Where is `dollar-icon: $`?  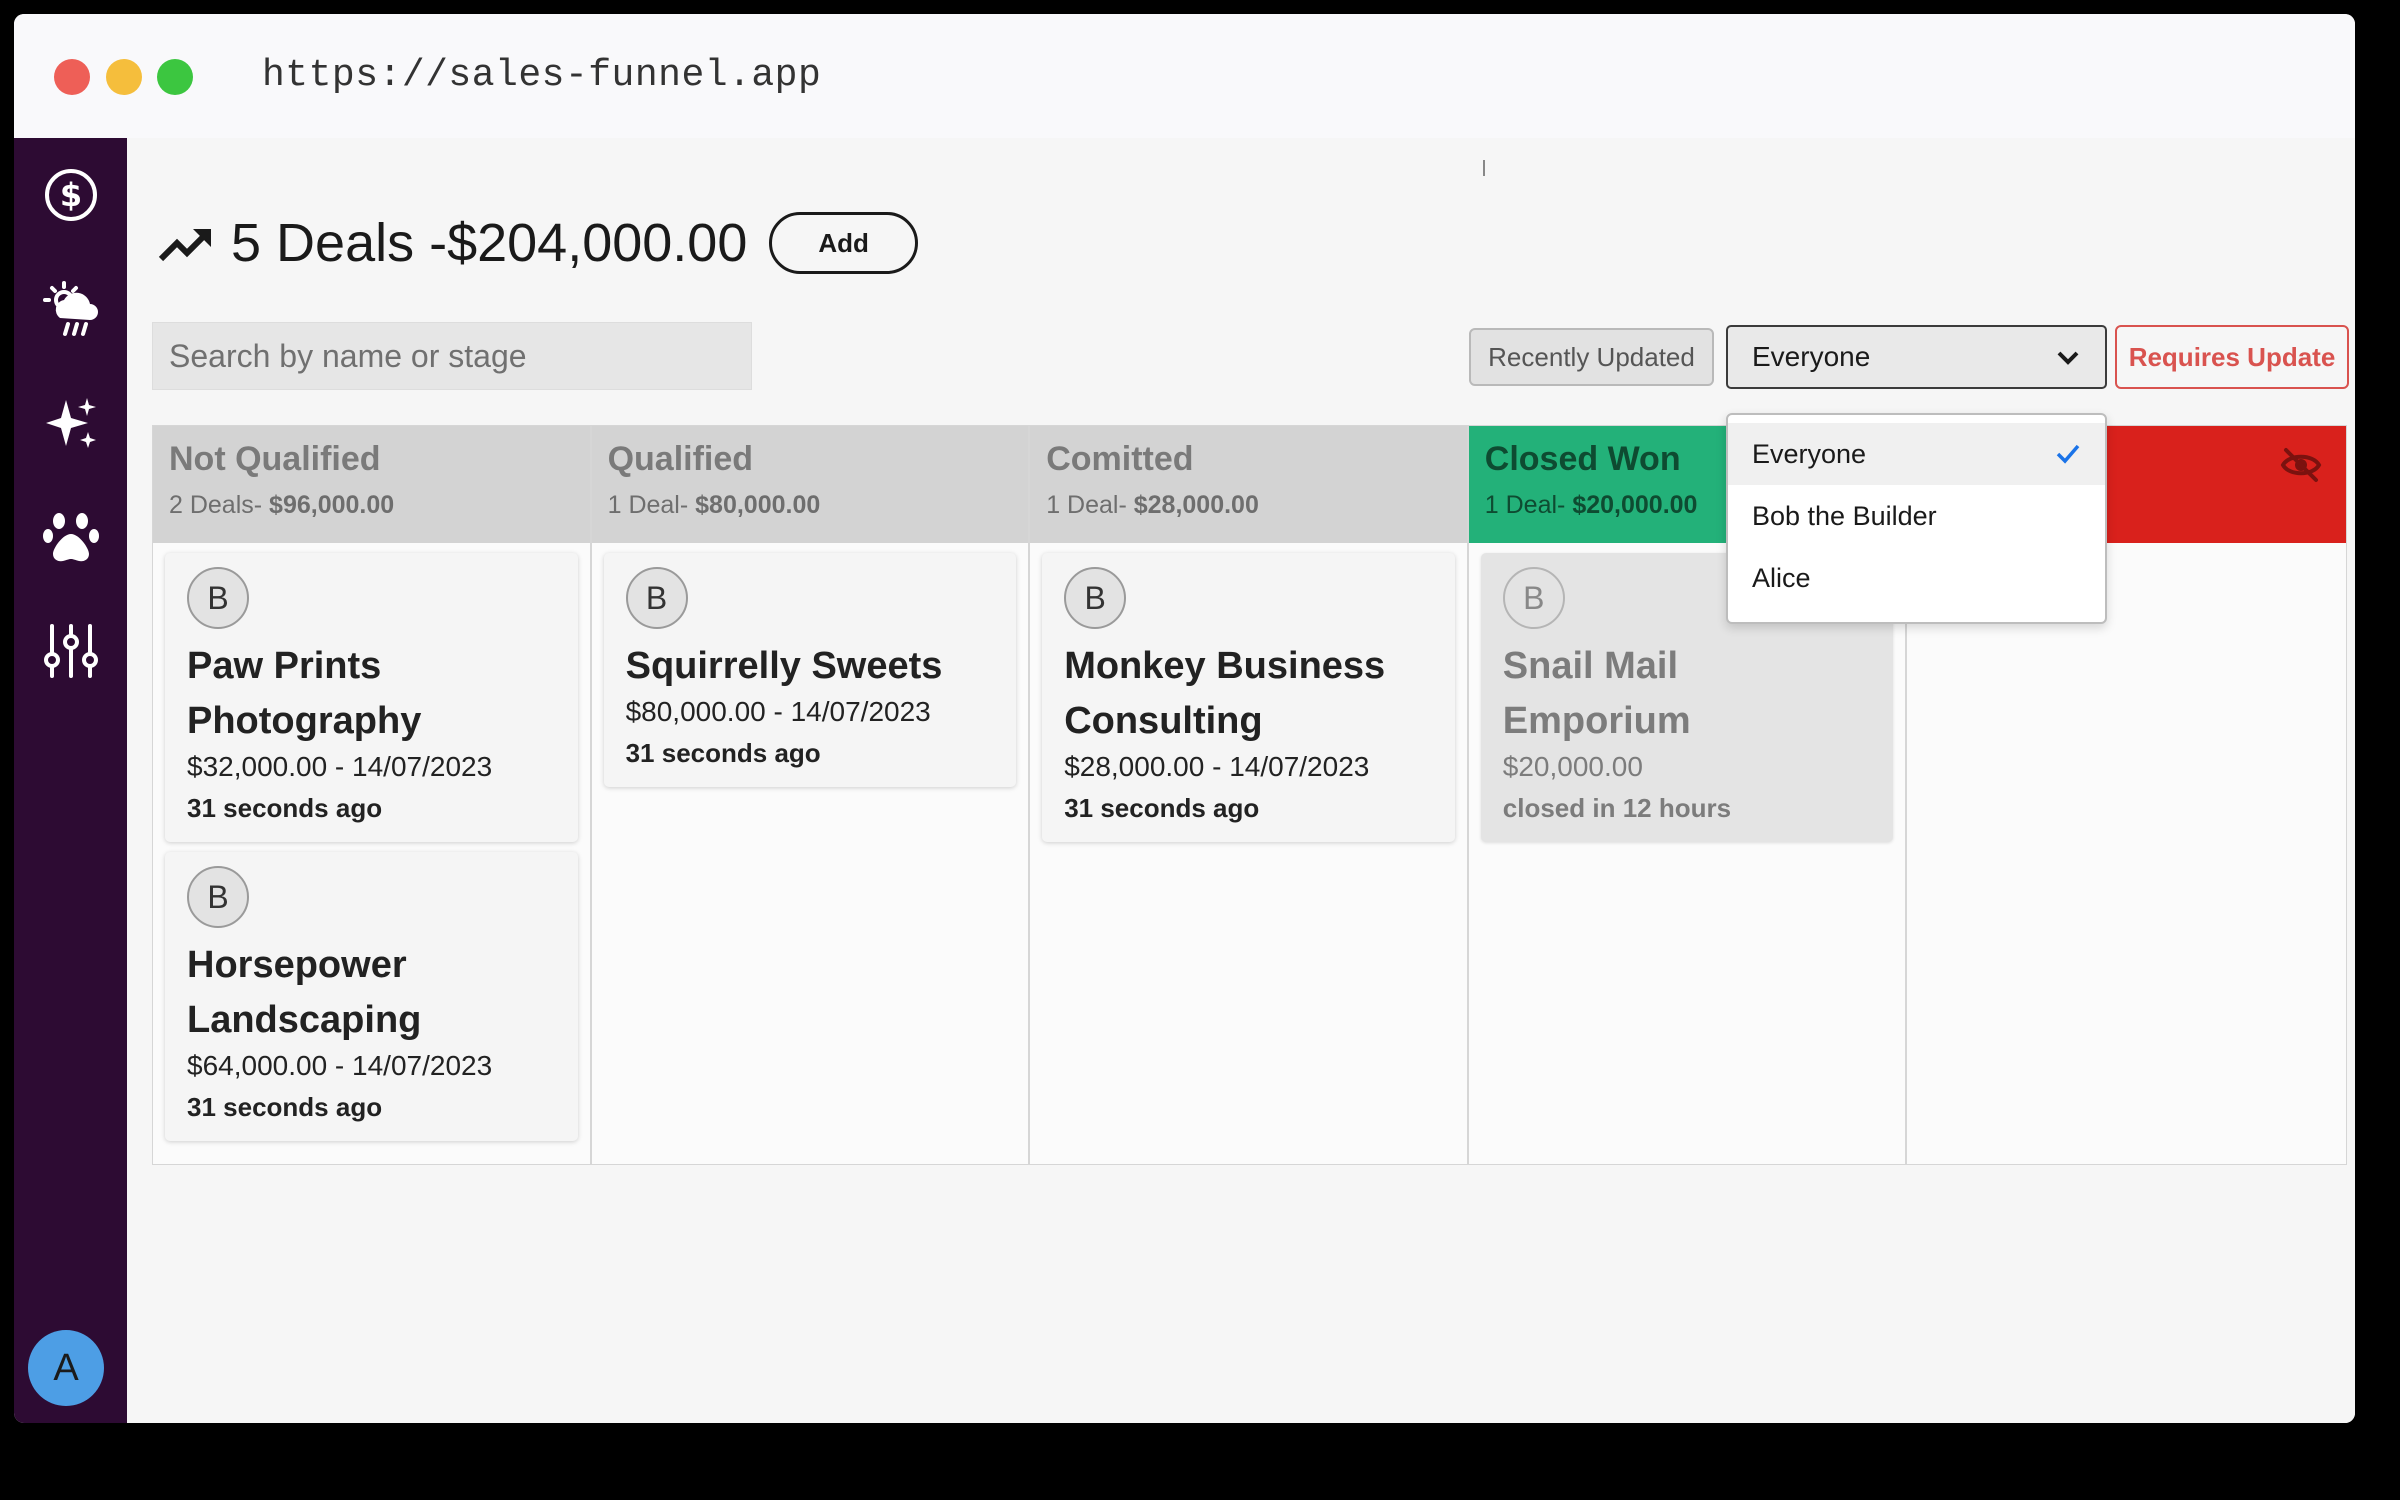 dollar-icon: $ is located at coordinates (71, 195).